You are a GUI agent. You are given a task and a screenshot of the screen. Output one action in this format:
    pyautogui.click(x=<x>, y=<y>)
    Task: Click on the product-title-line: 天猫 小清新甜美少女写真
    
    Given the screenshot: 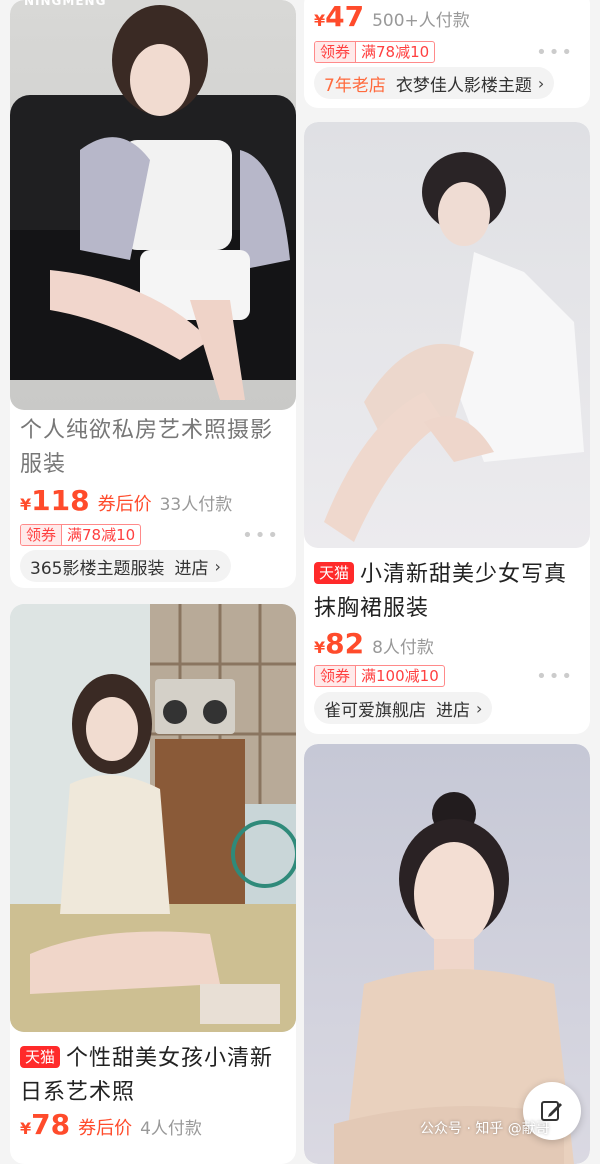 What is the action you would take?
    pyautogui.click(x=447, y=575)
    